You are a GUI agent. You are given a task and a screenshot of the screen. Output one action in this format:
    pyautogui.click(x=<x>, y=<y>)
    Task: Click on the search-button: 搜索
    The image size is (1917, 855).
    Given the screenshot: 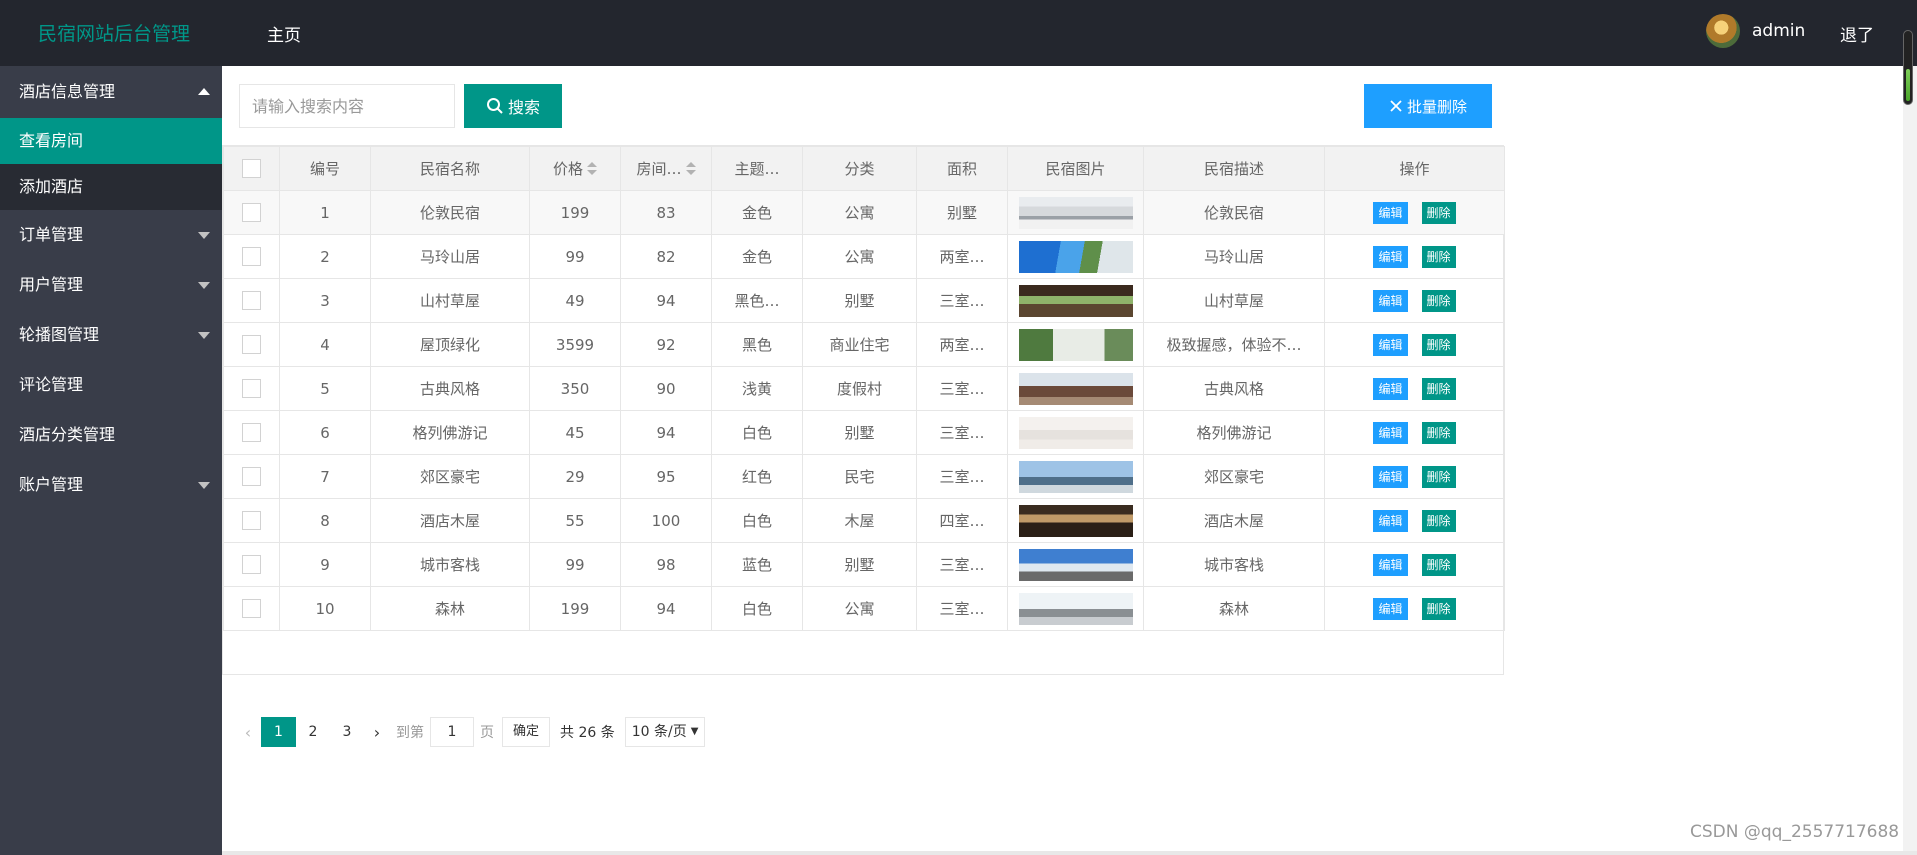 What is the action you would take?
    pyautogui.click(x=513, y=106)
    